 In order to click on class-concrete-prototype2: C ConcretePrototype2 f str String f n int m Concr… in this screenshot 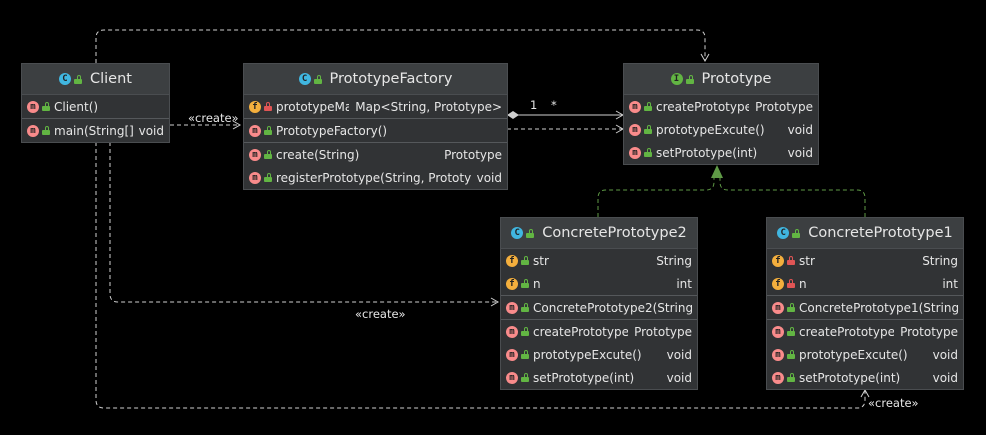, I will do `click(599, 303)`.